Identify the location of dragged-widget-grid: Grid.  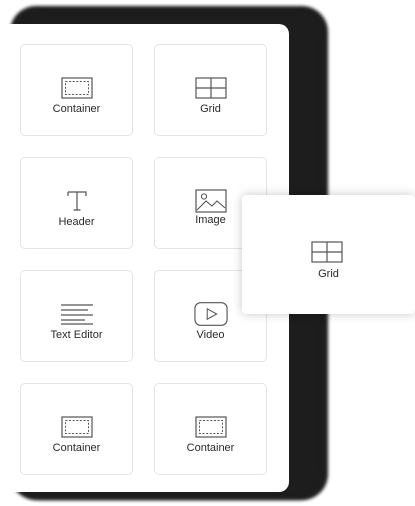
(328, 254).